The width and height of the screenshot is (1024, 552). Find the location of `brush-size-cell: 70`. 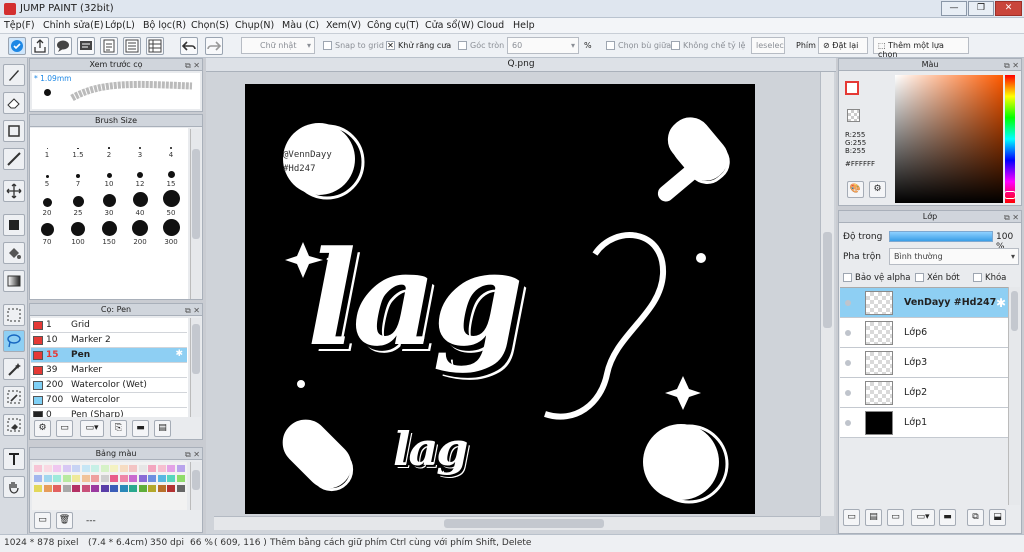

brush-size-cell: 70 is located at coordinates (47, 233).